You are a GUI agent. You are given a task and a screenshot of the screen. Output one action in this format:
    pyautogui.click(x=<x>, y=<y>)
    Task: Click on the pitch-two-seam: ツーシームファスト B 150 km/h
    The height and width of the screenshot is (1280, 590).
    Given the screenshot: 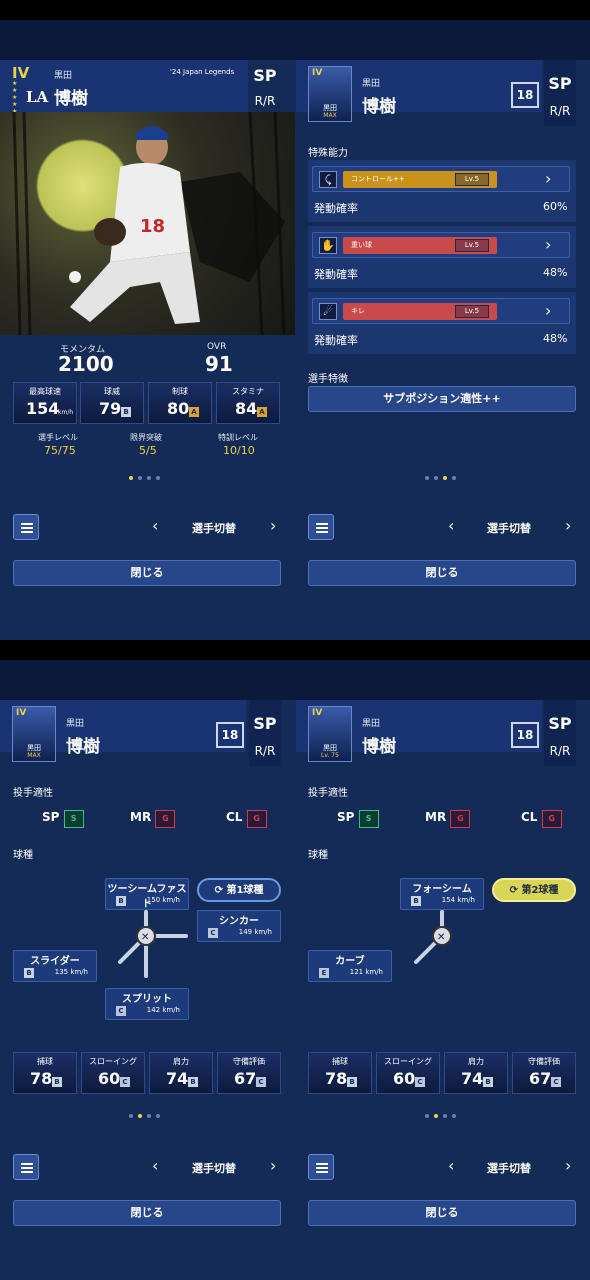 What is the action you would take?
    pyautogui.click(x=147, y=894)
    